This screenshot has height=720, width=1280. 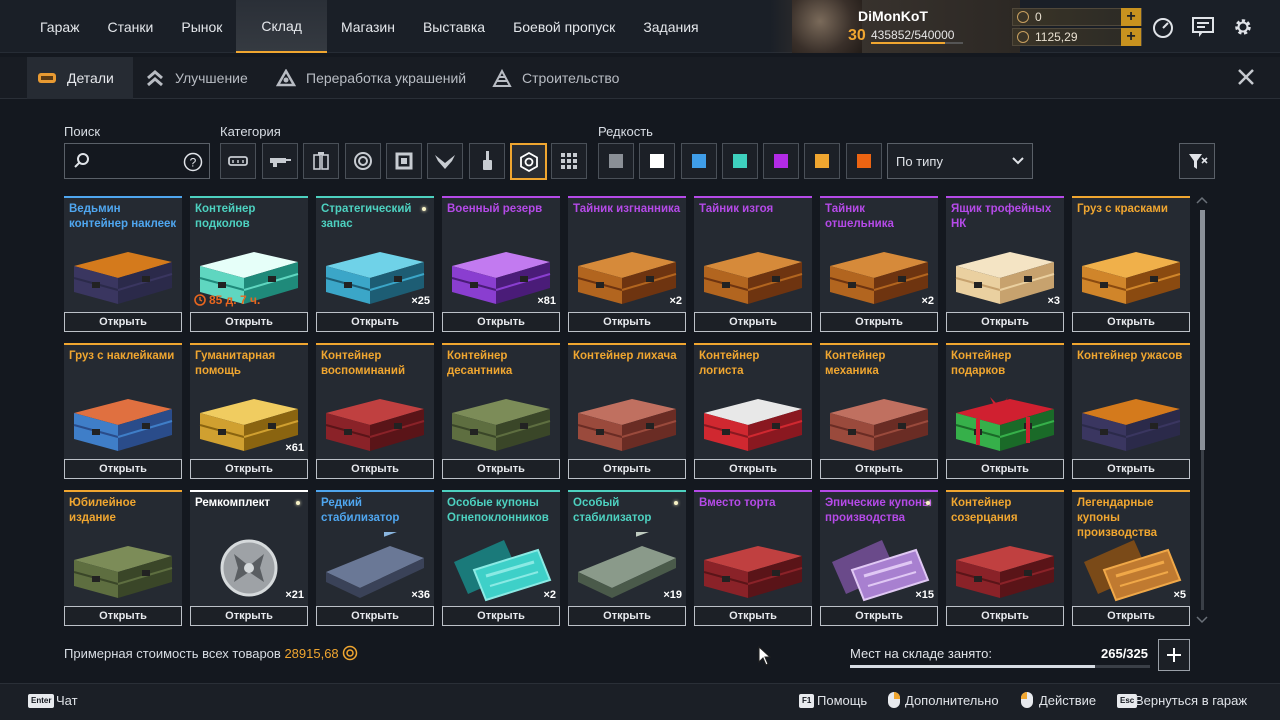 I want to click on item-card: Стратегический запас ×25 Открыть, so click(x=375, y=264).